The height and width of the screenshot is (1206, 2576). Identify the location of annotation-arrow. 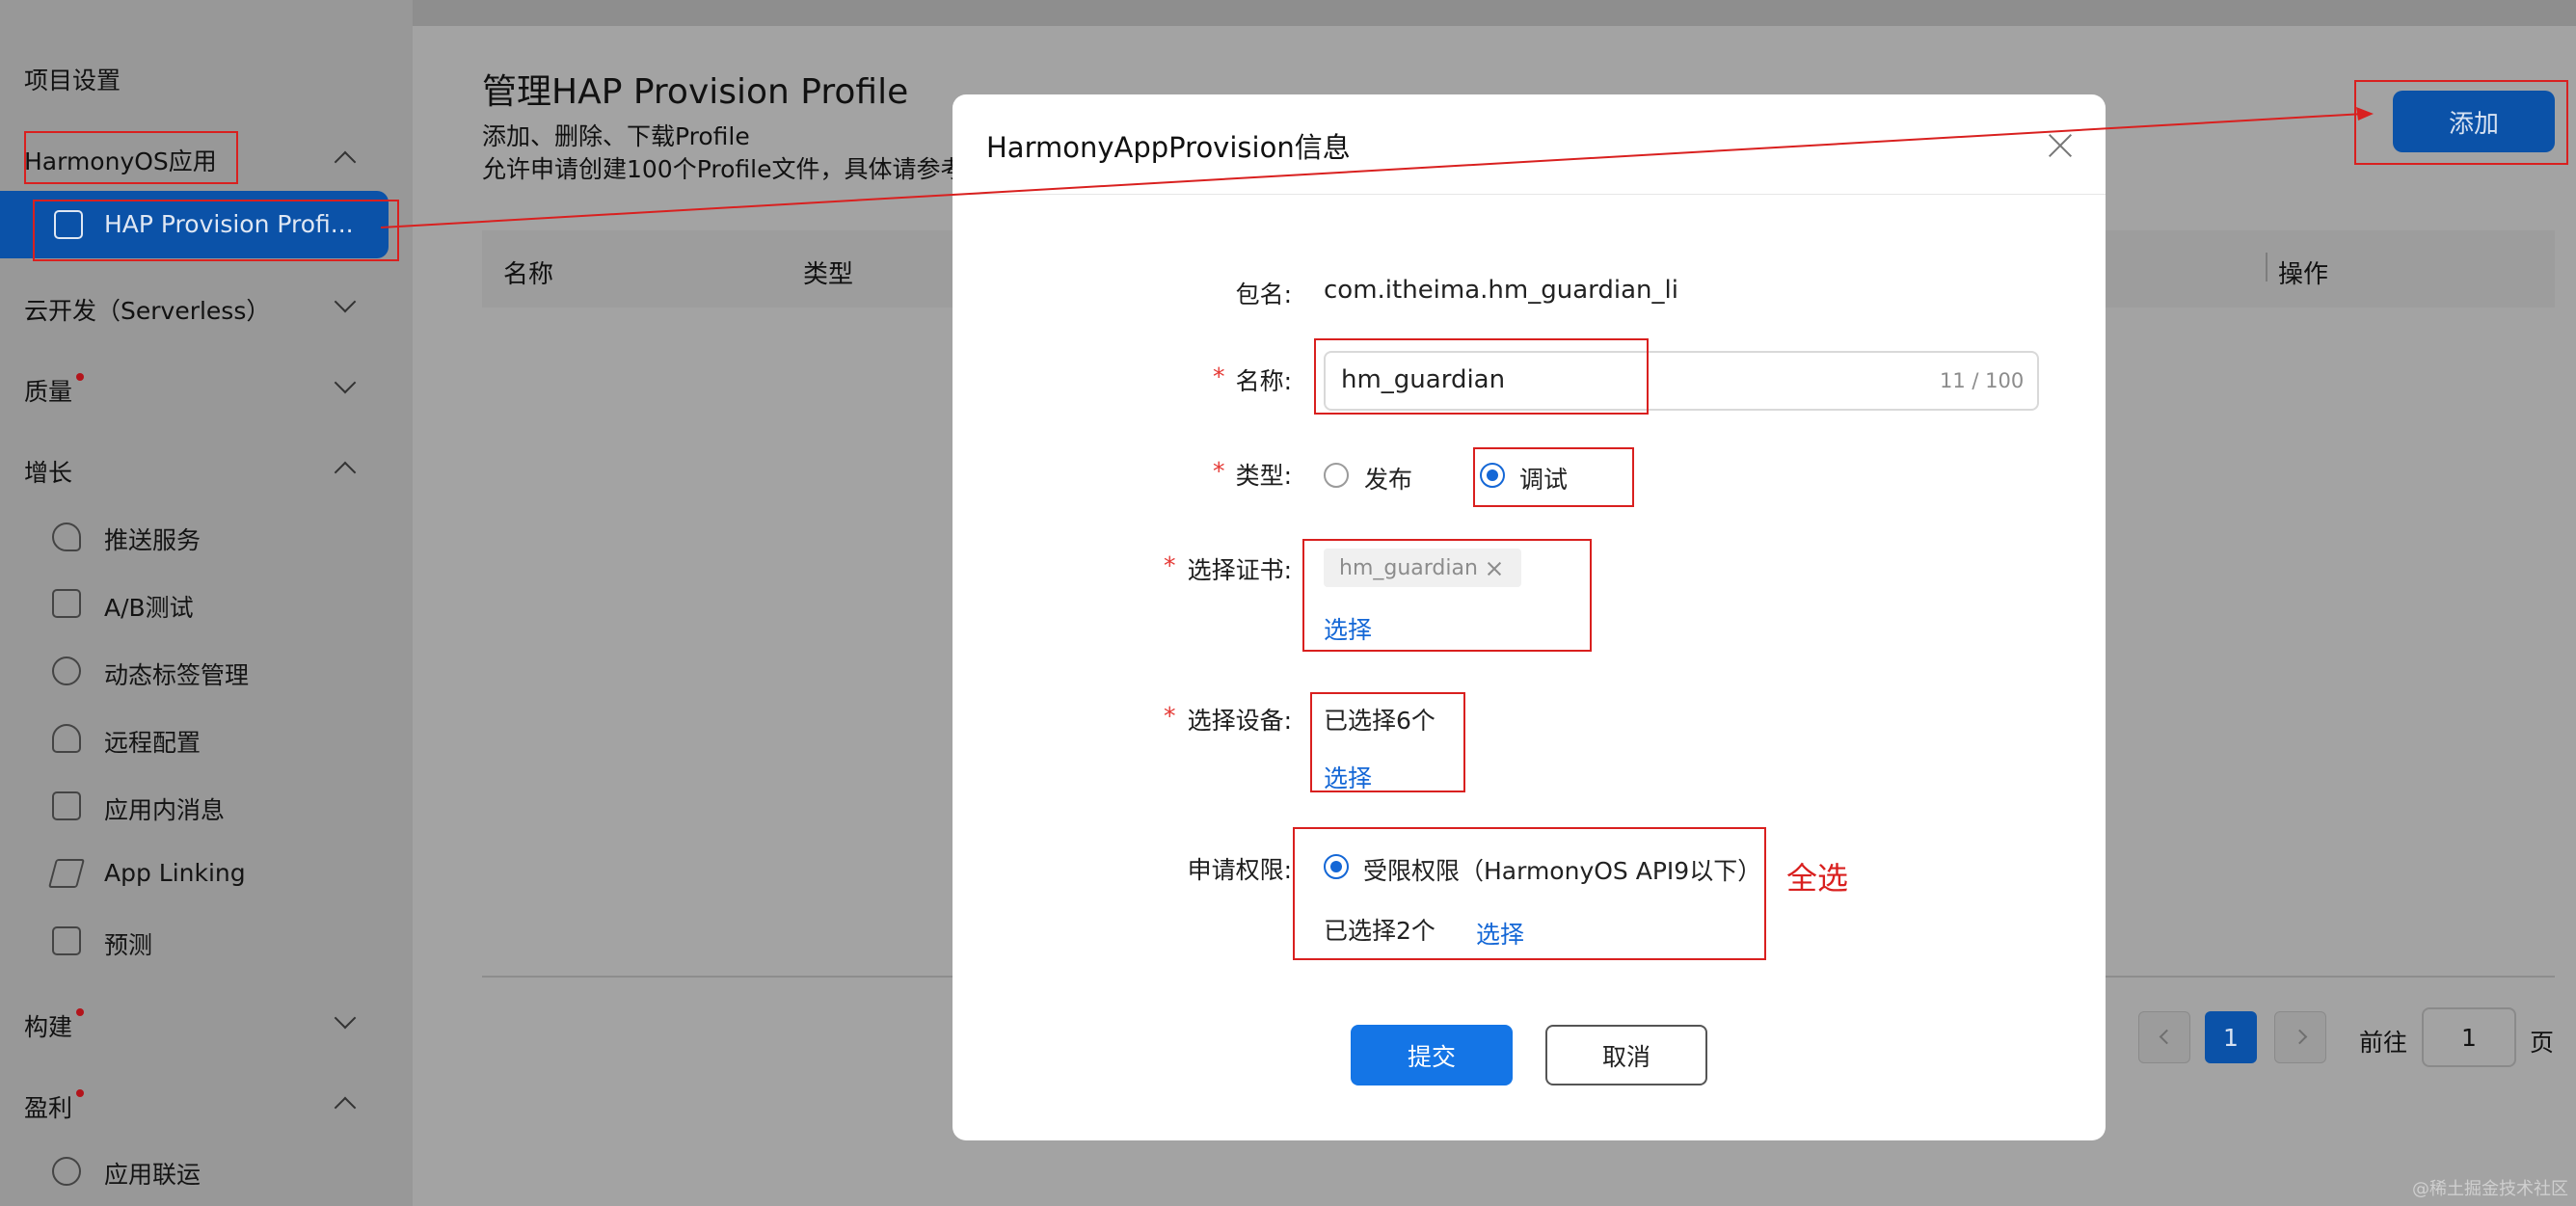
(1377, 167).